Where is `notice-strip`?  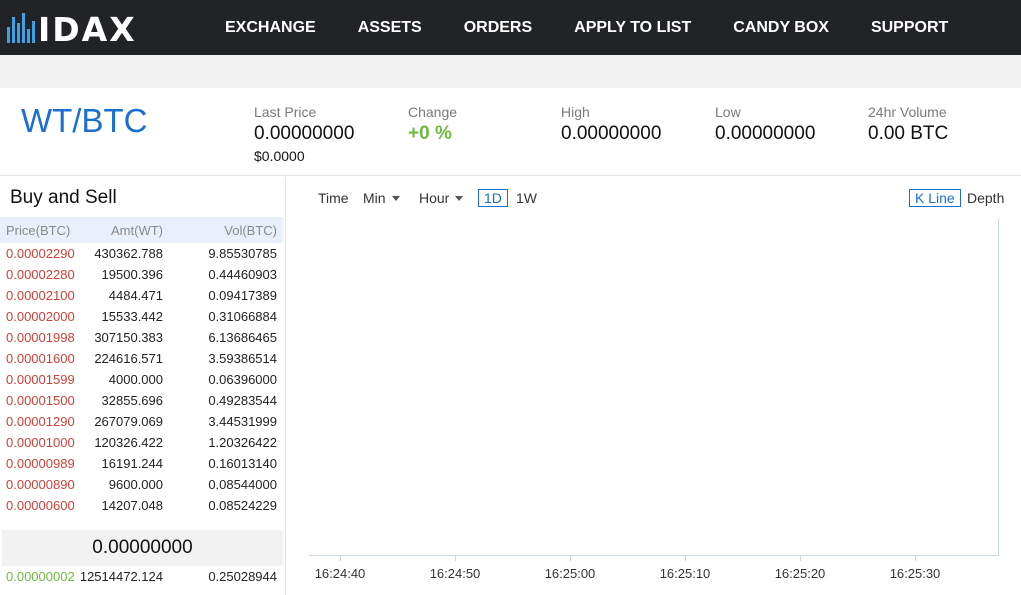
notice-strip is located at coordinates (510, 71).